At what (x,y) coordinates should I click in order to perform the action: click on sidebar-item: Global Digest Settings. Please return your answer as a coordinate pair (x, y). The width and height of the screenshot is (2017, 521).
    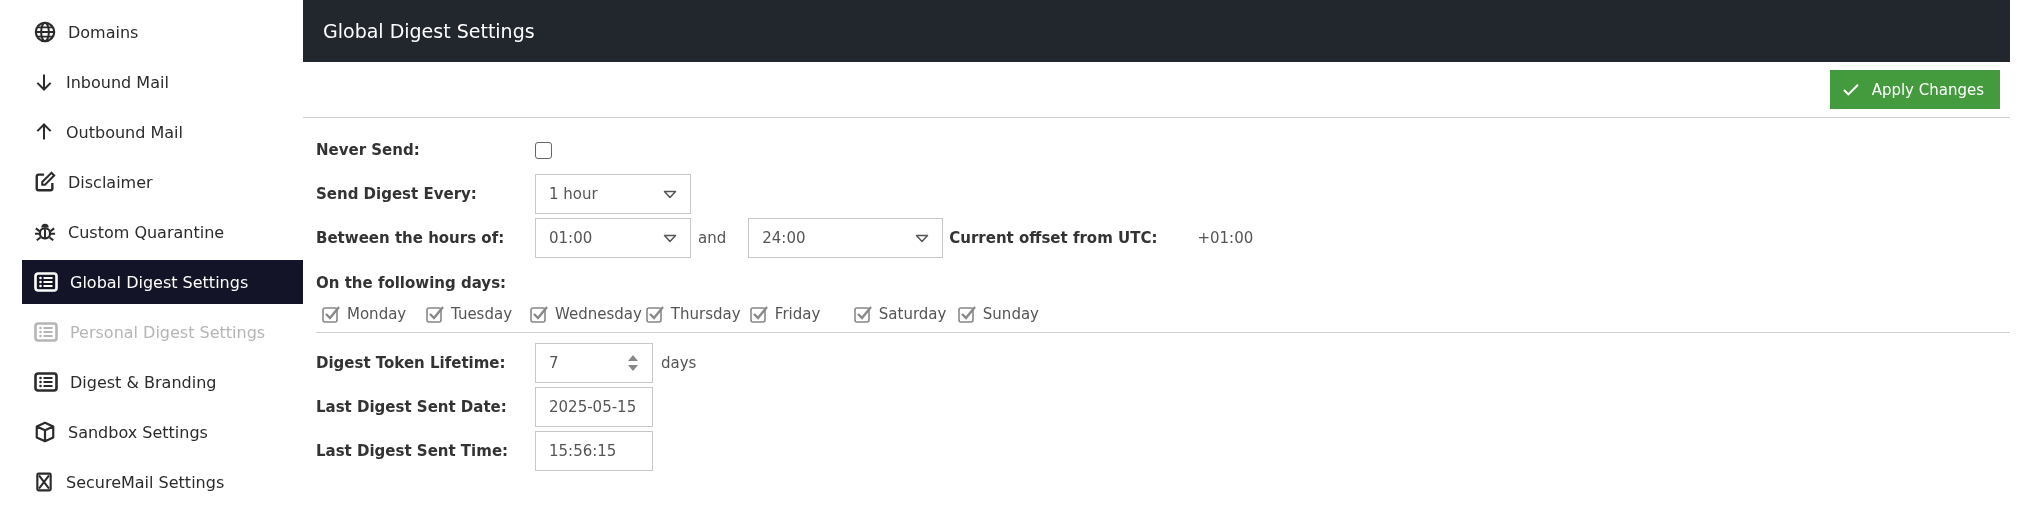
    Looking at the image, I should click on (162, 282).